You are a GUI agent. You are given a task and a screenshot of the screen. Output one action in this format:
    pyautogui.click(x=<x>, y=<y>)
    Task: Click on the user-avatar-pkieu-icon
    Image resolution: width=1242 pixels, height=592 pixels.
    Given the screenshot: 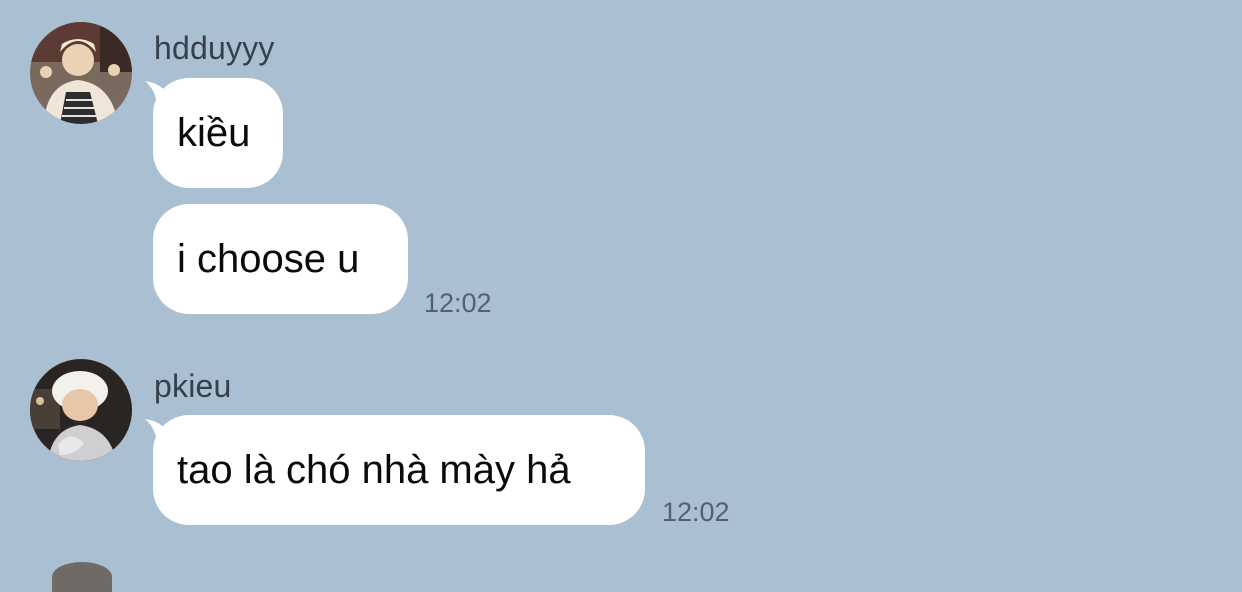 What is the action you would take?
    pyautogui.click(x=81, y=410)
    